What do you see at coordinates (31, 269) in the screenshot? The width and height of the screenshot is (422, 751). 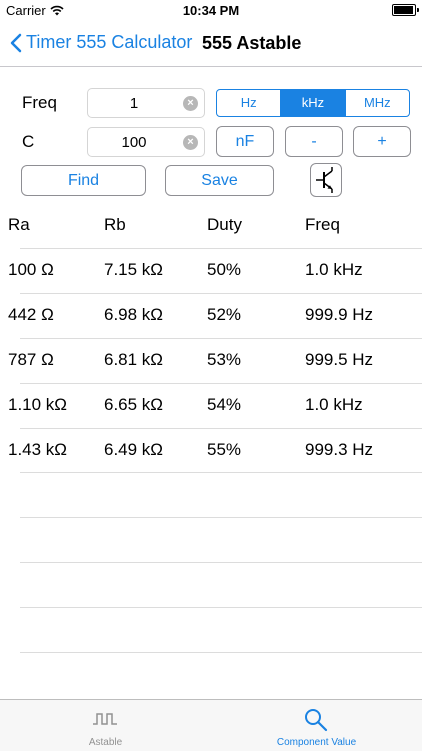 I see `cell-ra: 100 Ω` at bounding box center [31, 269].